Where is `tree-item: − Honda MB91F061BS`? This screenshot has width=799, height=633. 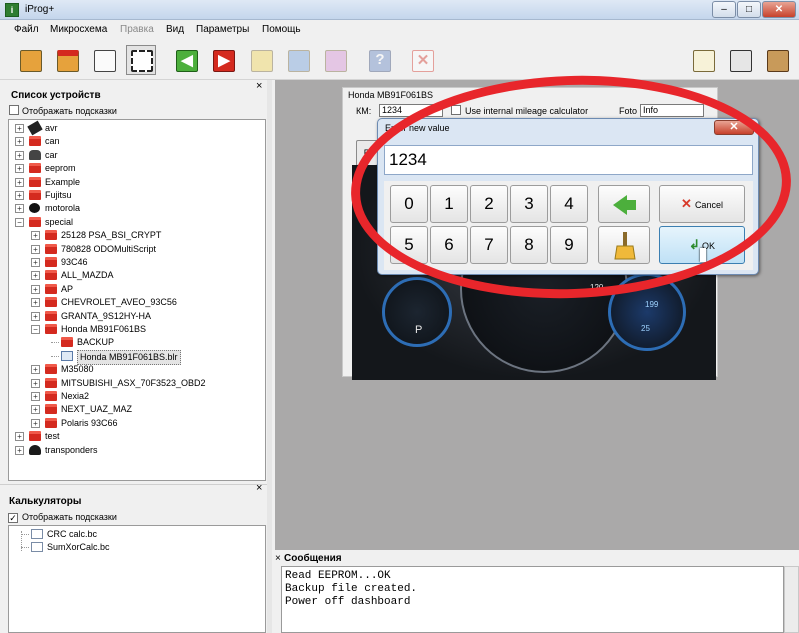 tree-item: − Honda MB91F061BS is located at coordinates (134, 329).